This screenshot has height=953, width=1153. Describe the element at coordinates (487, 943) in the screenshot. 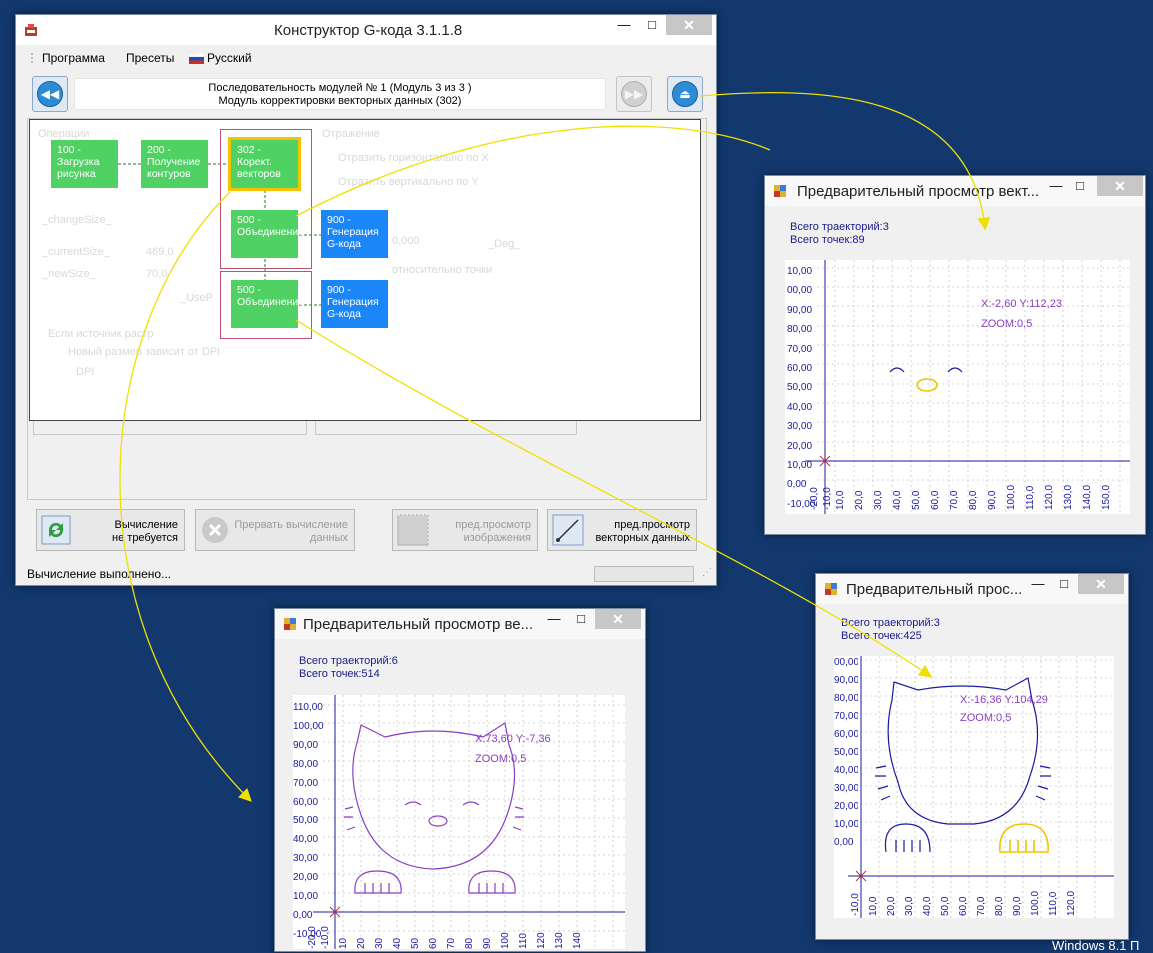

I see `x-tick: 90` at that location.